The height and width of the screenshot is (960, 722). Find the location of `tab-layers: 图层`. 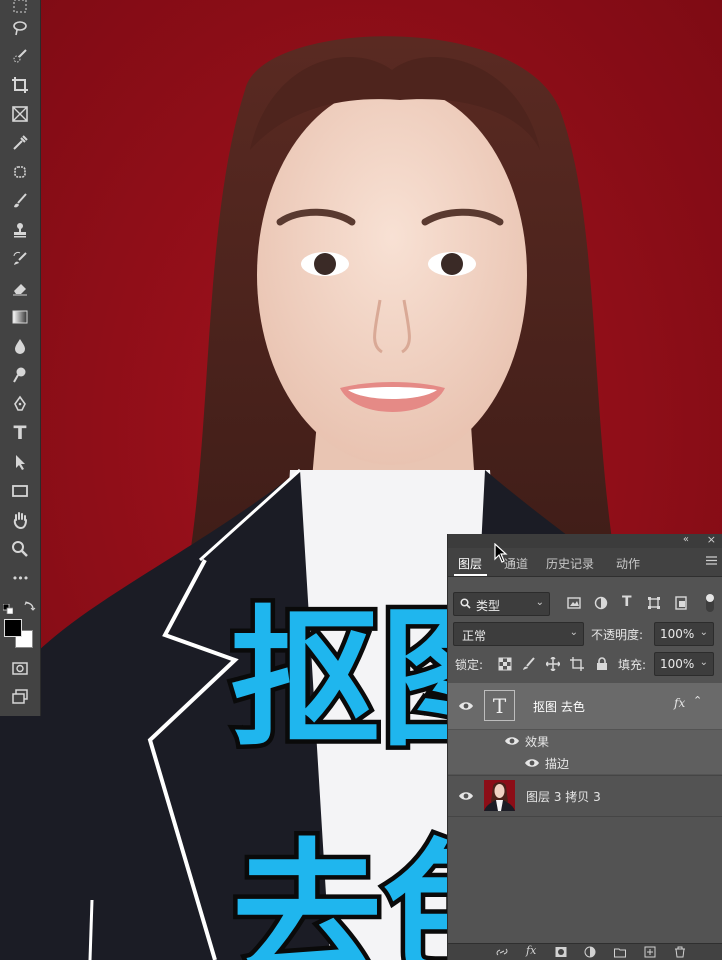

tab-layers: 图层 is located at coordinates (470, 563).